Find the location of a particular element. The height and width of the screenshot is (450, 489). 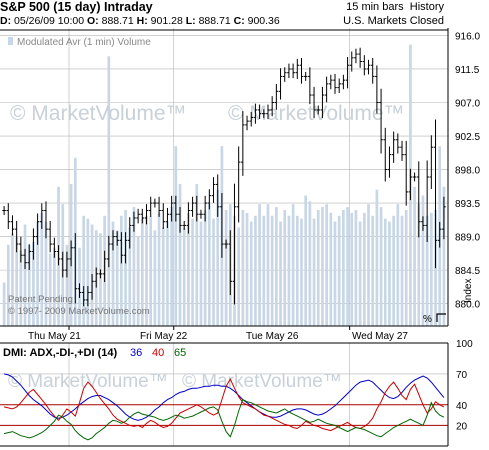

dmi-y-axis: 100 70 40 20 is located at coordinates (464, 385).